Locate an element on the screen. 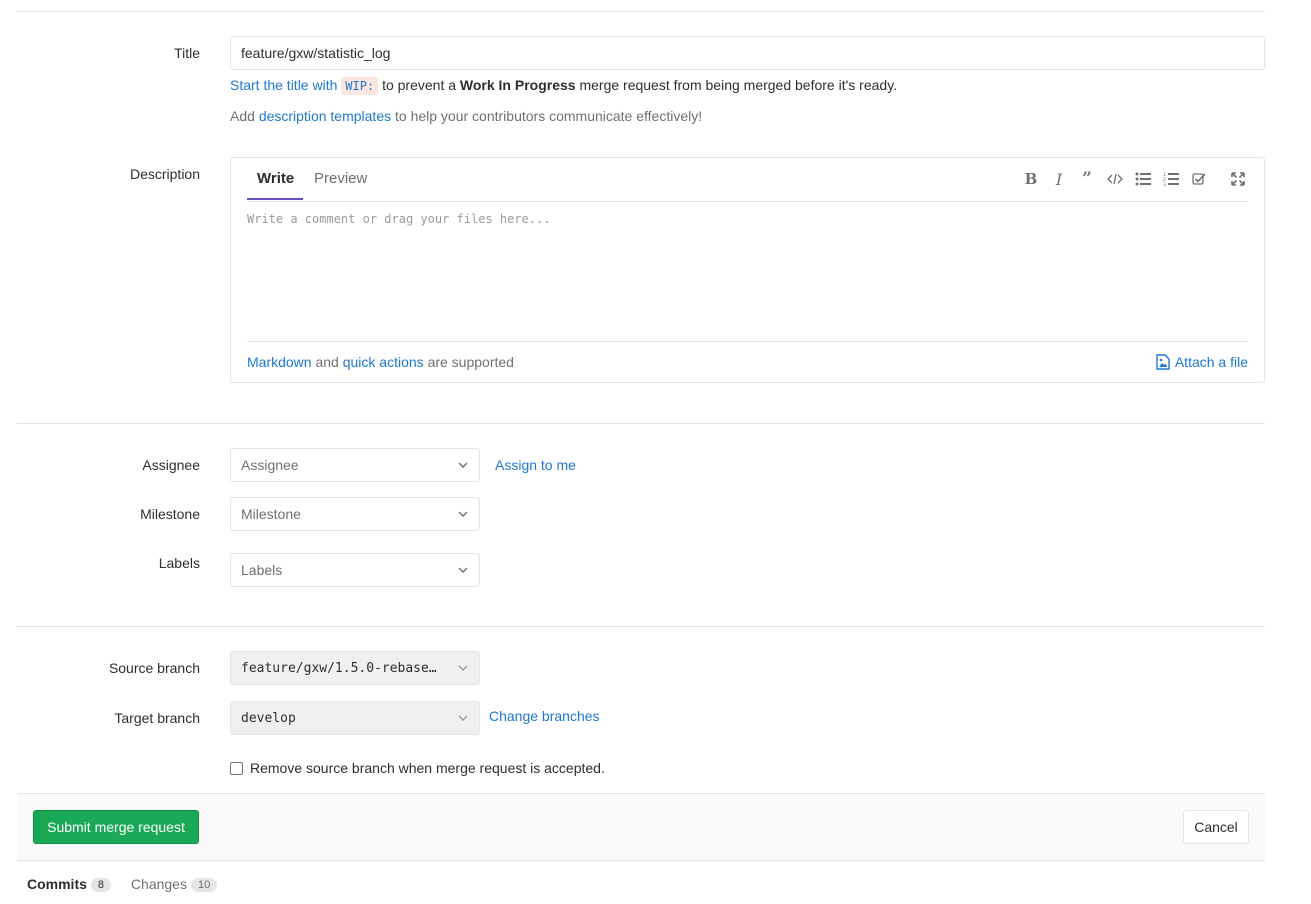  title-label: Title is located at coordinates (187, 53).